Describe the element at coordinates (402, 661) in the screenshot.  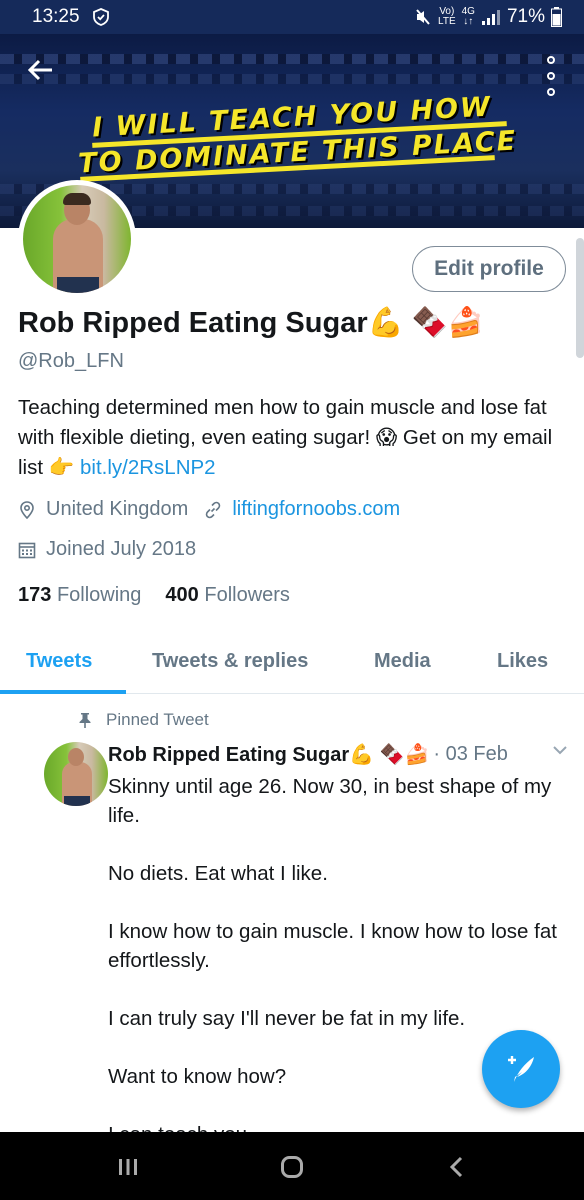
I see `tab-media: Media` at that location.